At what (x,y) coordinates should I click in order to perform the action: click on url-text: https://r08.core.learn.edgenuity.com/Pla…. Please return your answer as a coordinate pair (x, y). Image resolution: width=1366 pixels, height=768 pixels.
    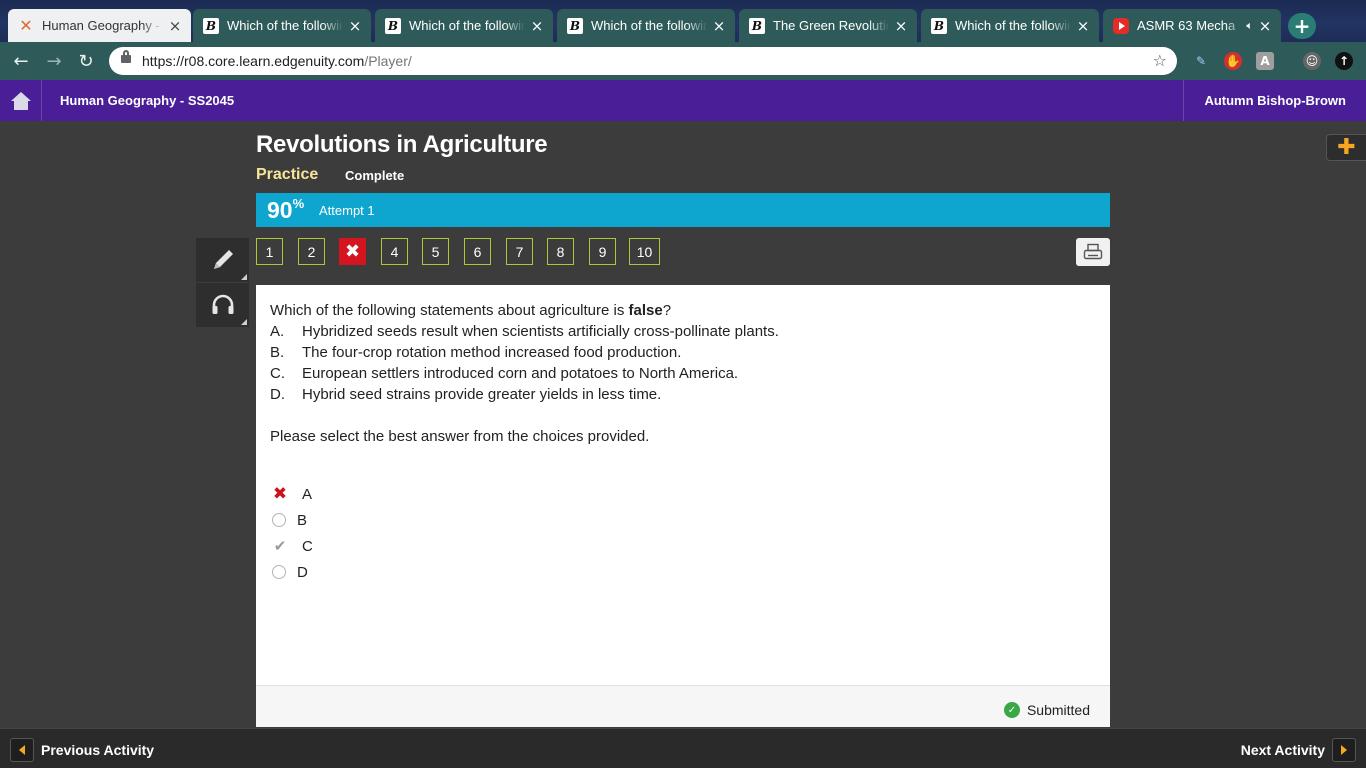
    Looking at the image, I should click on (277, 61).